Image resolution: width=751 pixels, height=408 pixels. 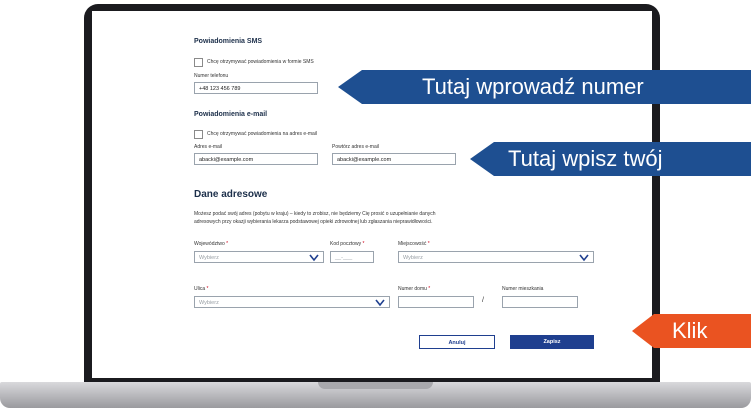 What do you see at coordinates (436, 302) in the screenshot?
I see `house-number-input` at bounding box center [436, 302].